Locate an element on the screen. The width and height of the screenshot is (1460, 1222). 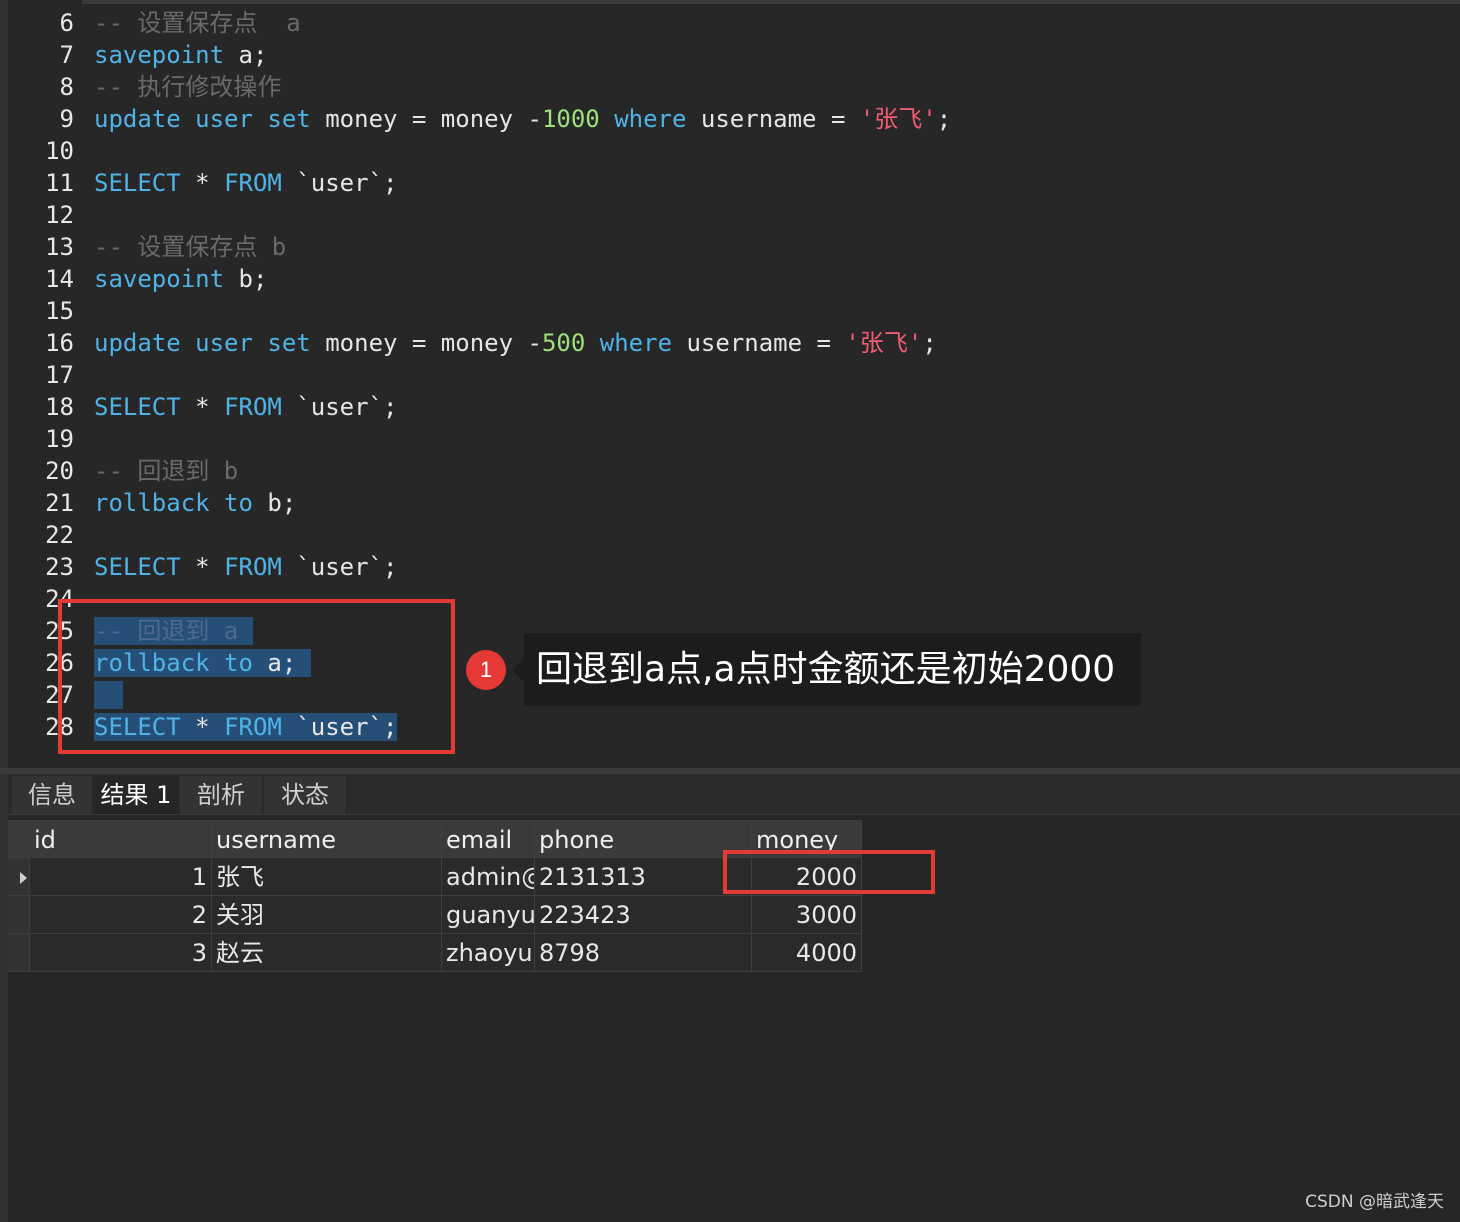
sql-comment: -- 设置保存点 b is located at coordinates (190, 247).